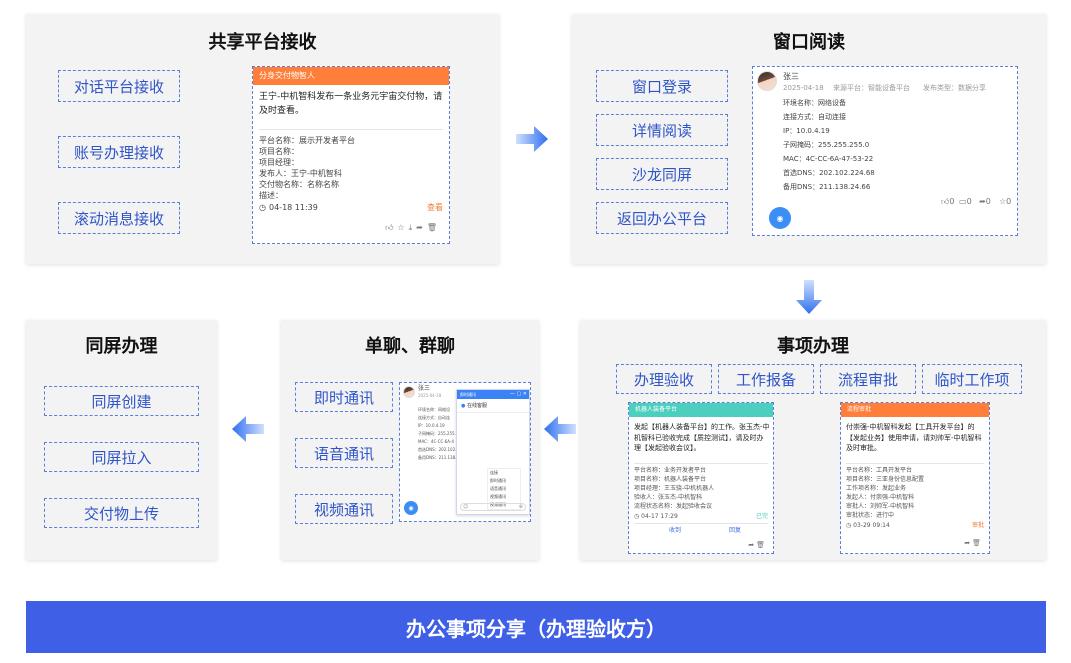 The image size is (1071, 663). I want to click on tag-deliverable-upload: 交付物上传, so click(121, 513).